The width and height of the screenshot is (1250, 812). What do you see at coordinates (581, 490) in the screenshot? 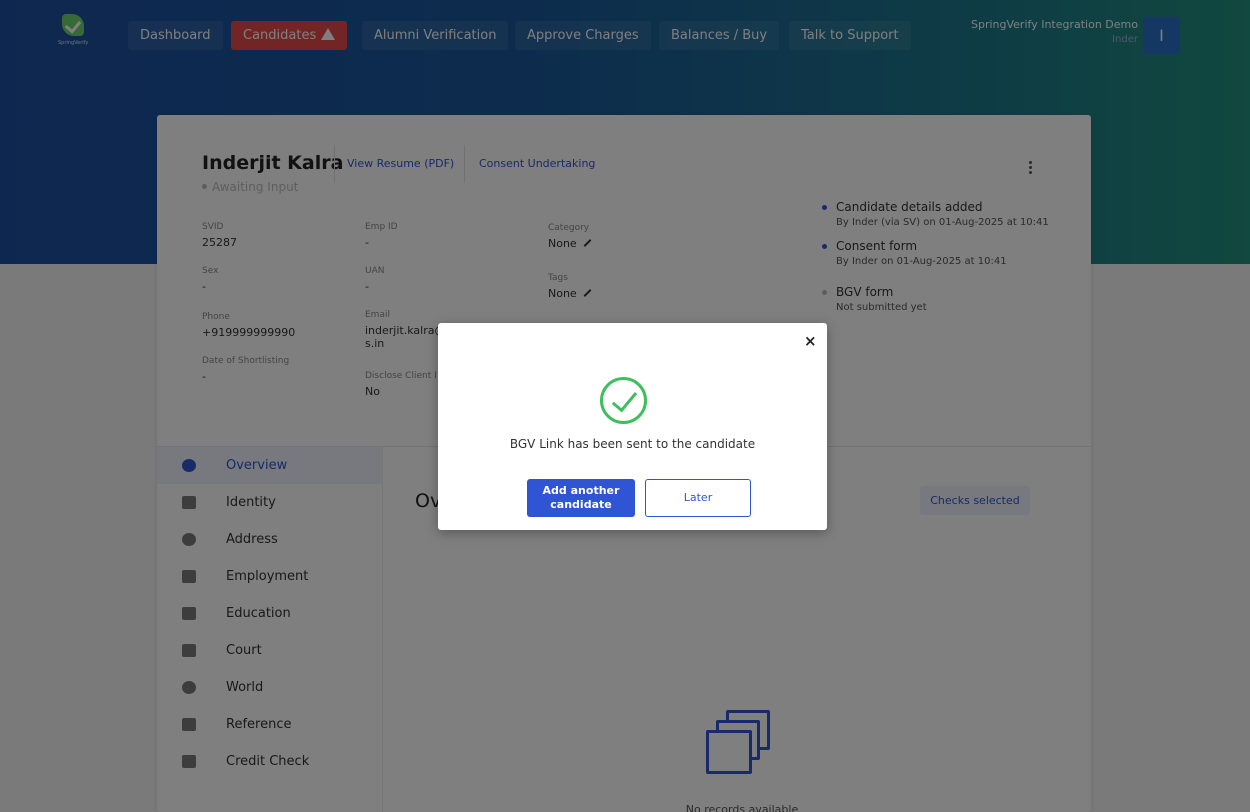
I see `button-label-line1: Add another` at bounding box center [581, 490].